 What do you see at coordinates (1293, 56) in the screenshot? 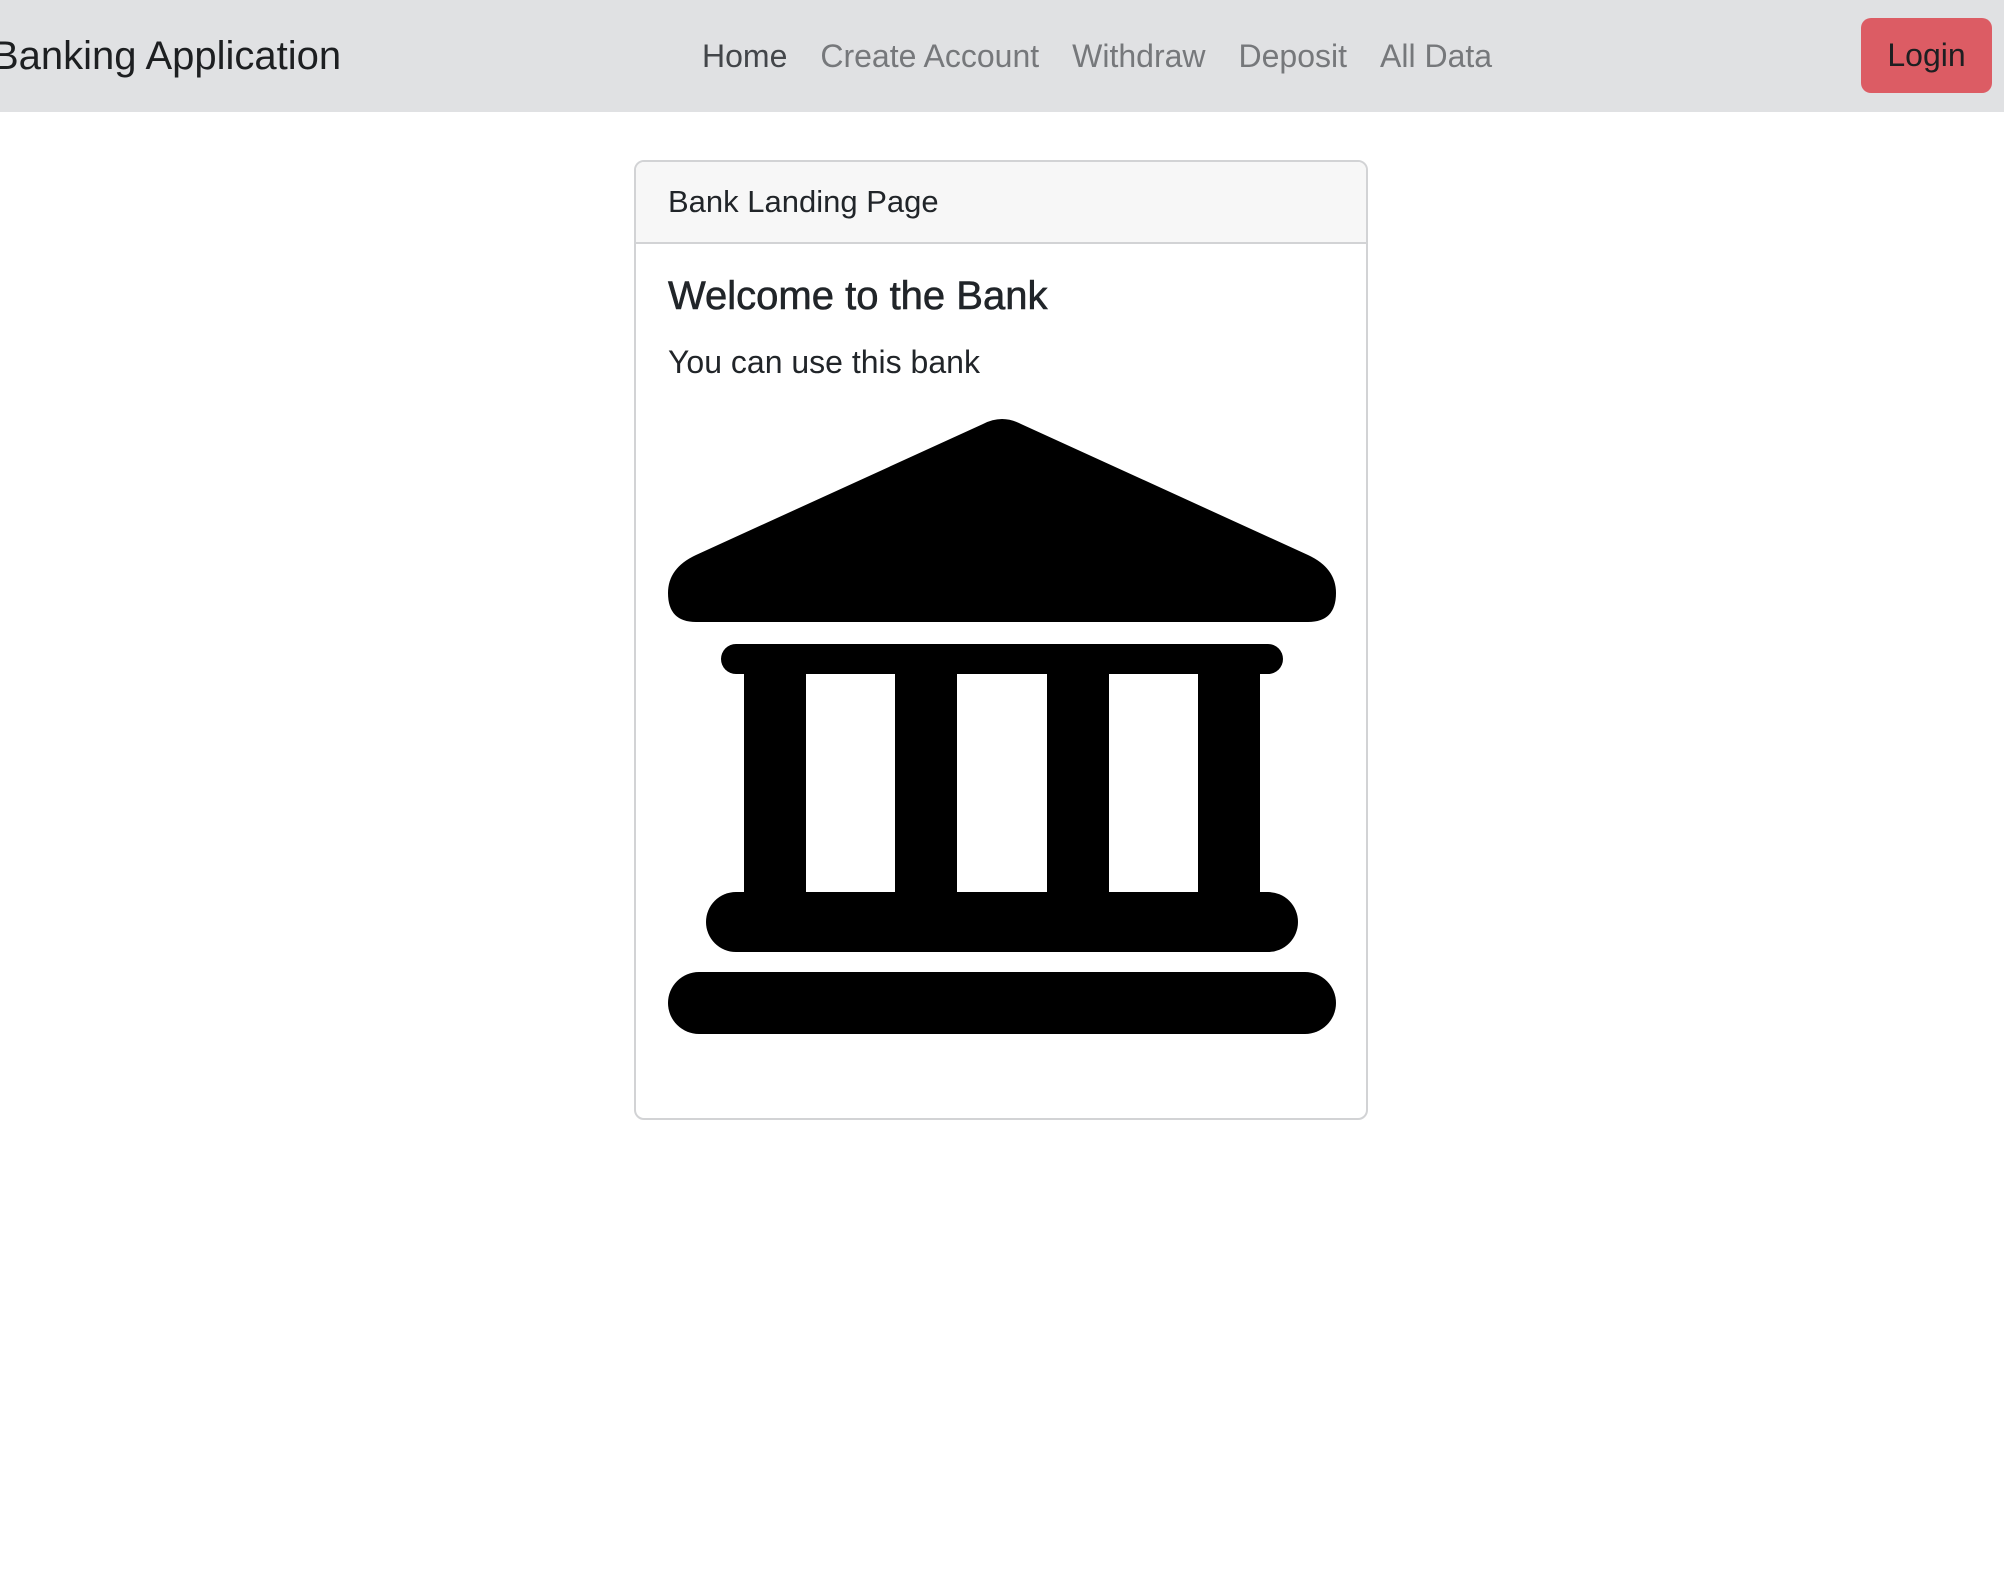
I see `nav-link-deposit: Deposit` at bounding box center [1293, 56].